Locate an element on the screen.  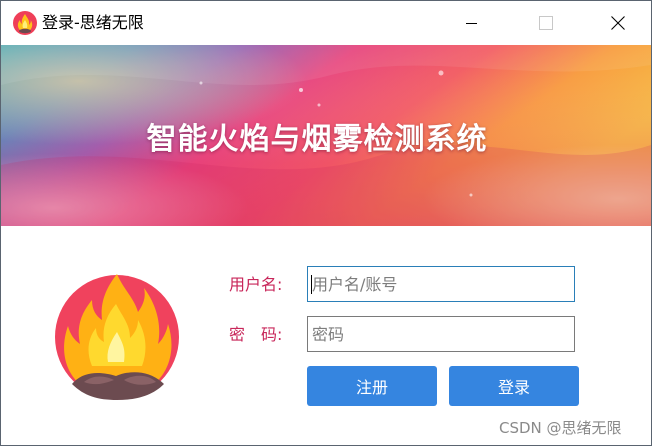
login-button: 登录 is located at coordinates (514, 386).